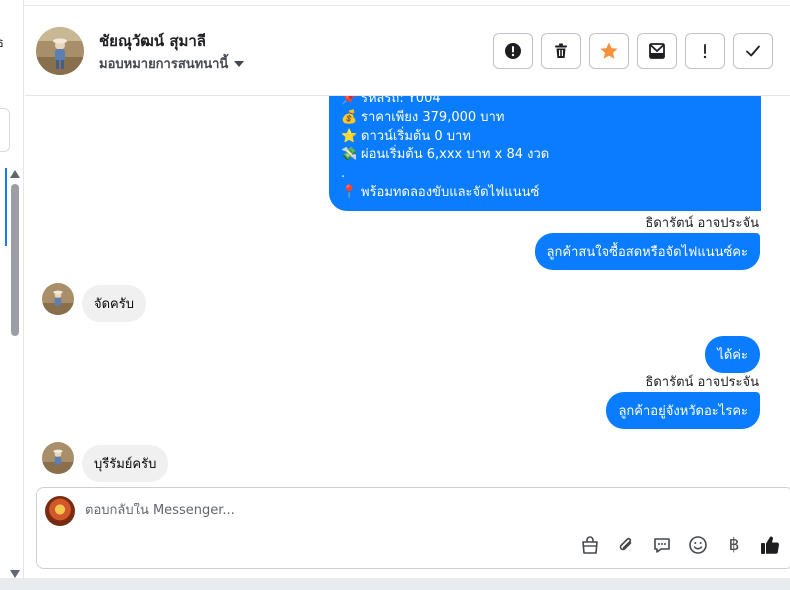 This screenshot has height=590, width=790. I want to click on move-to-inbox-button, so click(657, 51).